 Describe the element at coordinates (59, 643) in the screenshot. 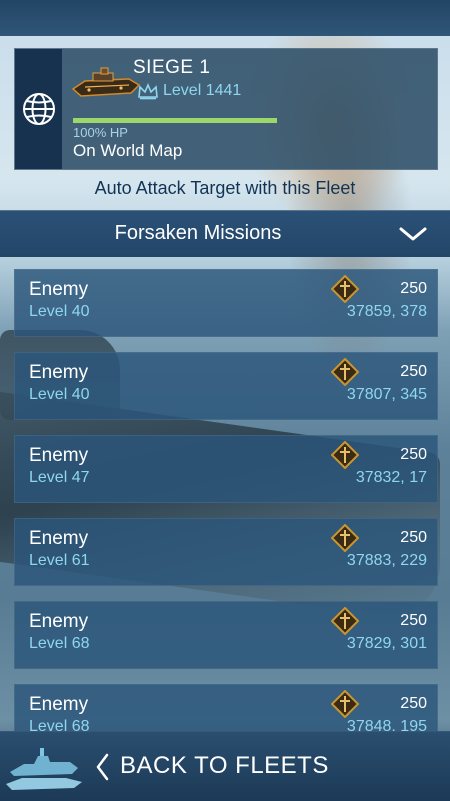

I see `mission-level: Level 68` at that location.